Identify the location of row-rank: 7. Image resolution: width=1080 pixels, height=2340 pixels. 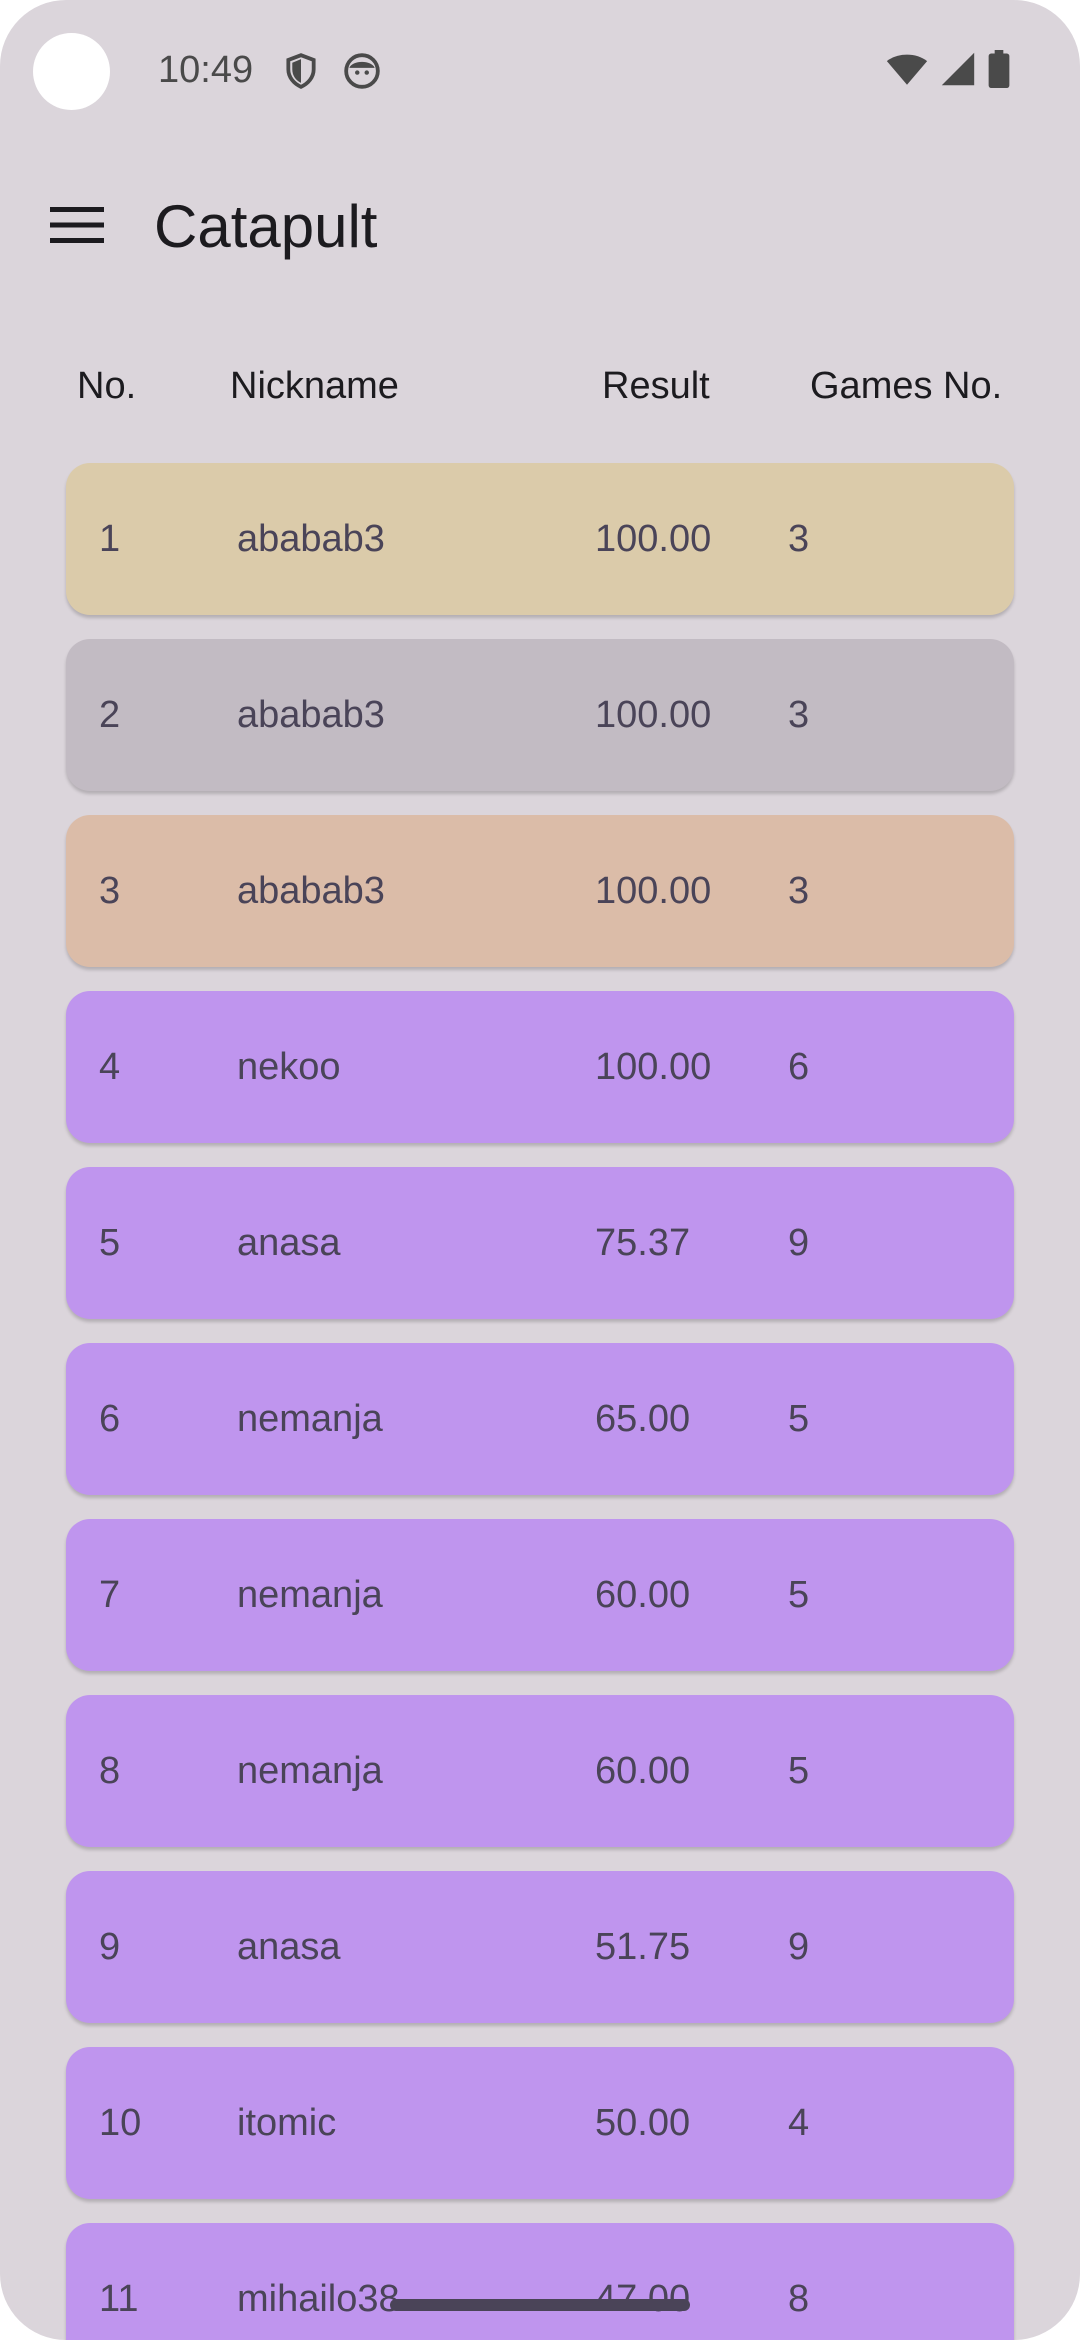
(110, 1595).